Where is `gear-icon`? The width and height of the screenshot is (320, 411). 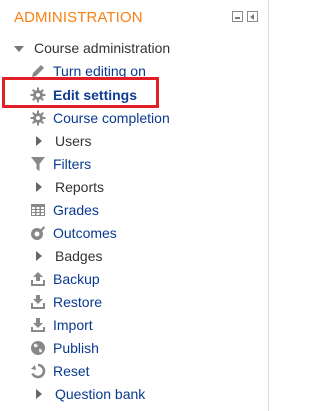 gear-icon is located at coordinates (38, 118).